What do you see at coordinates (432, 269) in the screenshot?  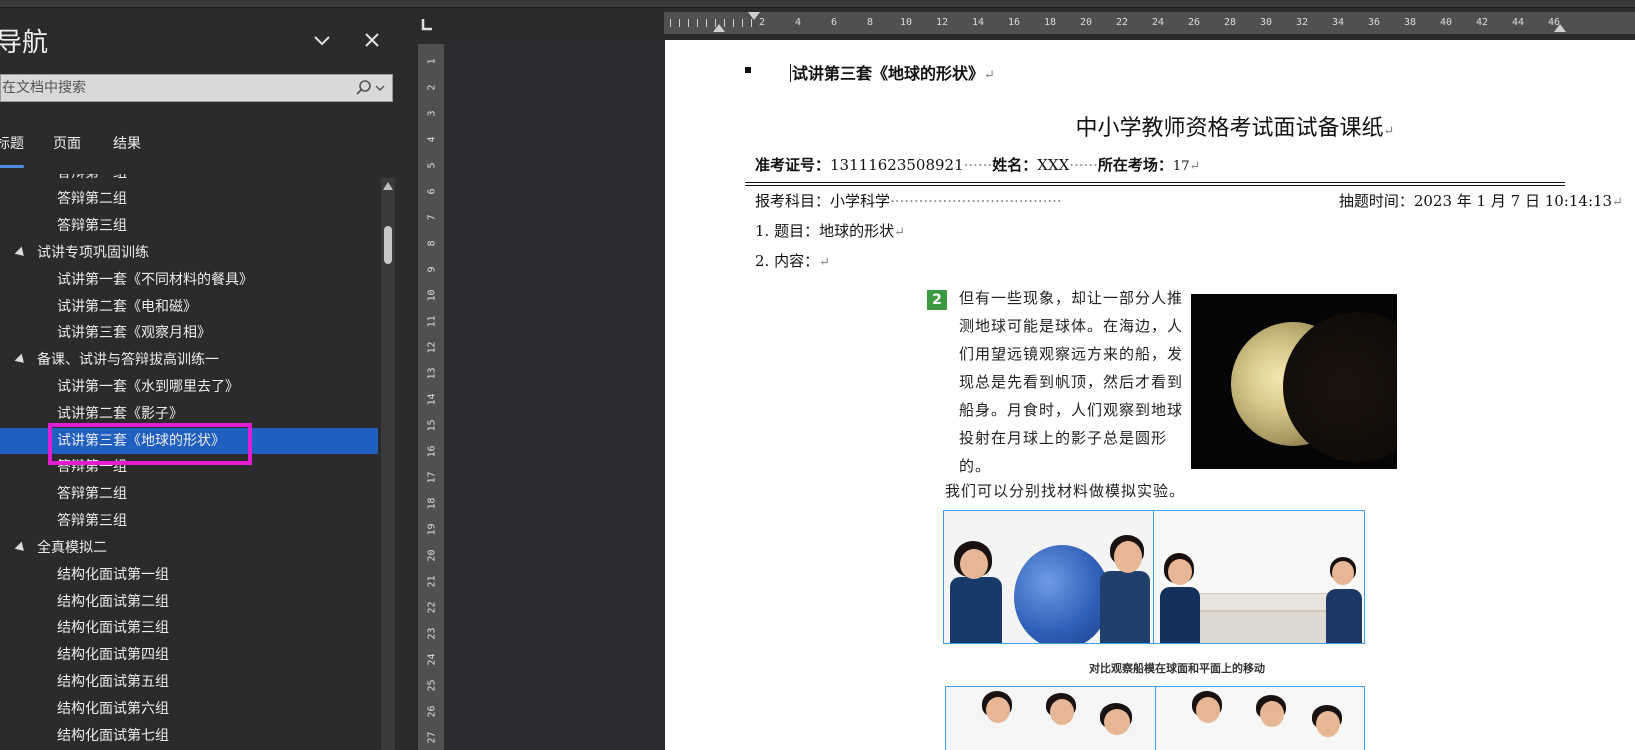 I see `ruler-label: 9` at bounding box center [432, 269].